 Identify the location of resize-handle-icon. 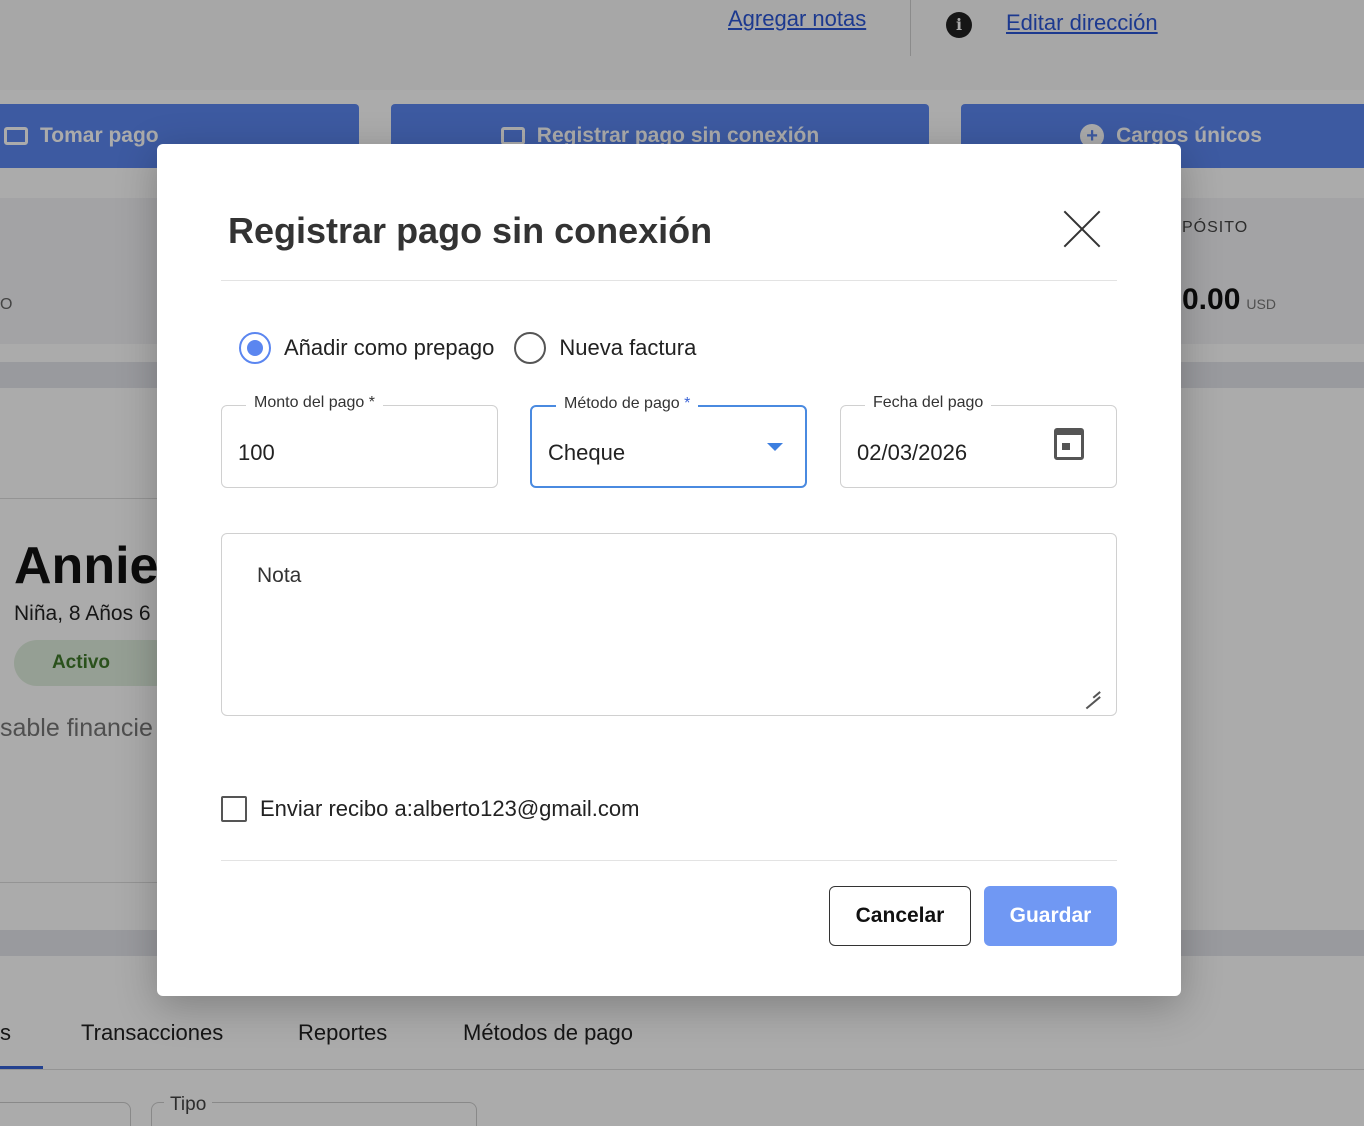
(1092, 691).